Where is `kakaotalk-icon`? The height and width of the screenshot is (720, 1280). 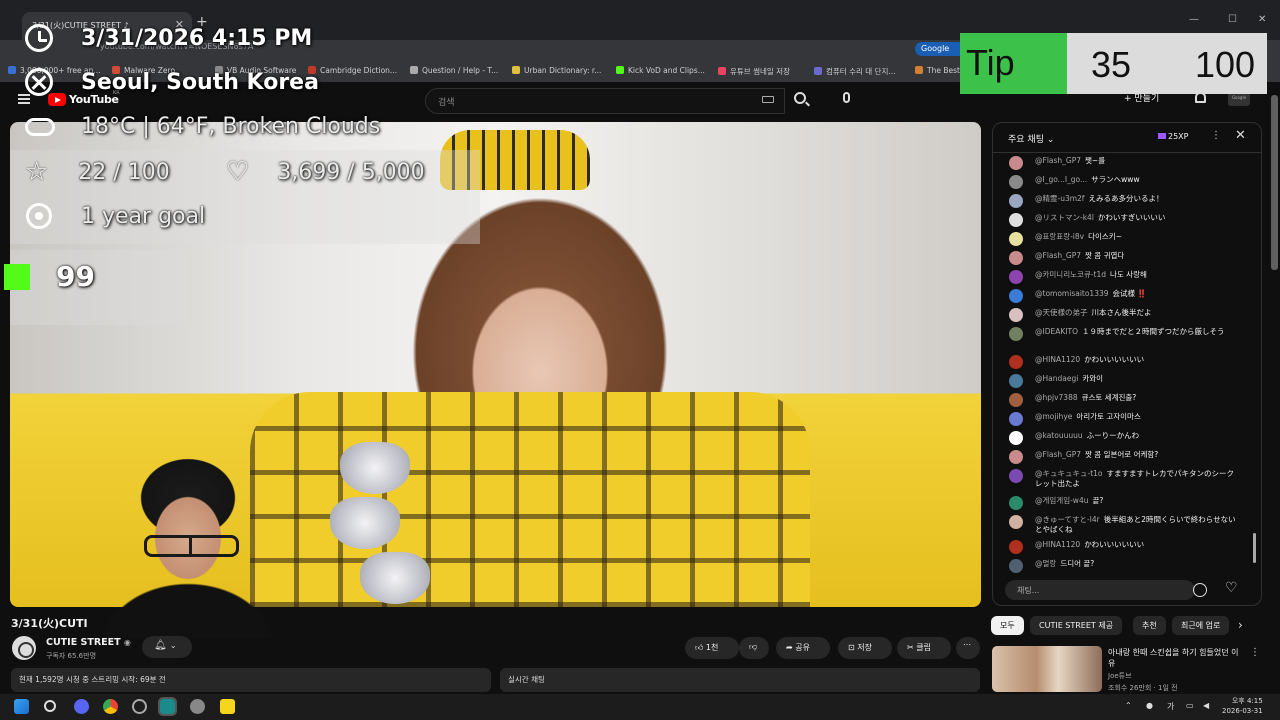
kakaotalk-icon is located at coordinates (227, 706).